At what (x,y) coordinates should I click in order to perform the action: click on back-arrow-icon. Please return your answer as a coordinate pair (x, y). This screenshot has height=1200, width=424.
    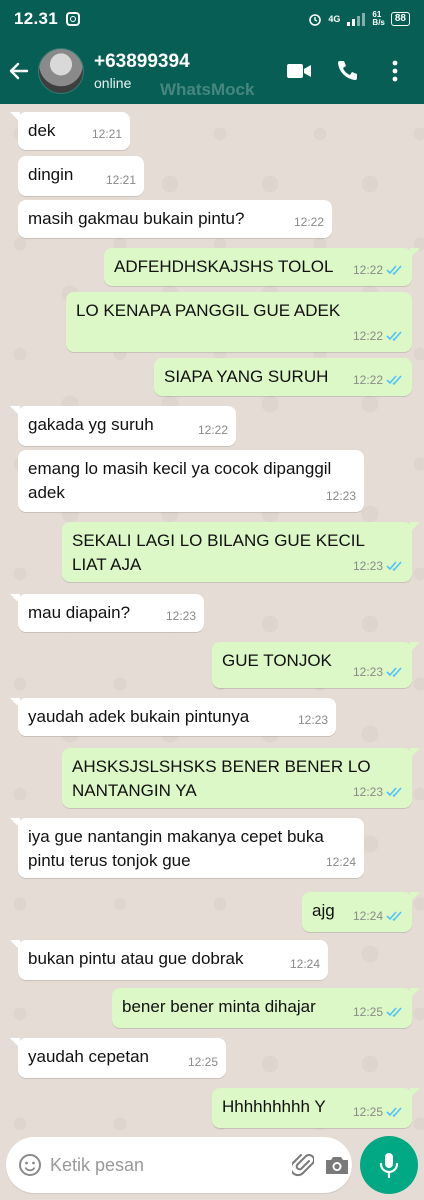
    Looking at the image, I should click on (19, 71).